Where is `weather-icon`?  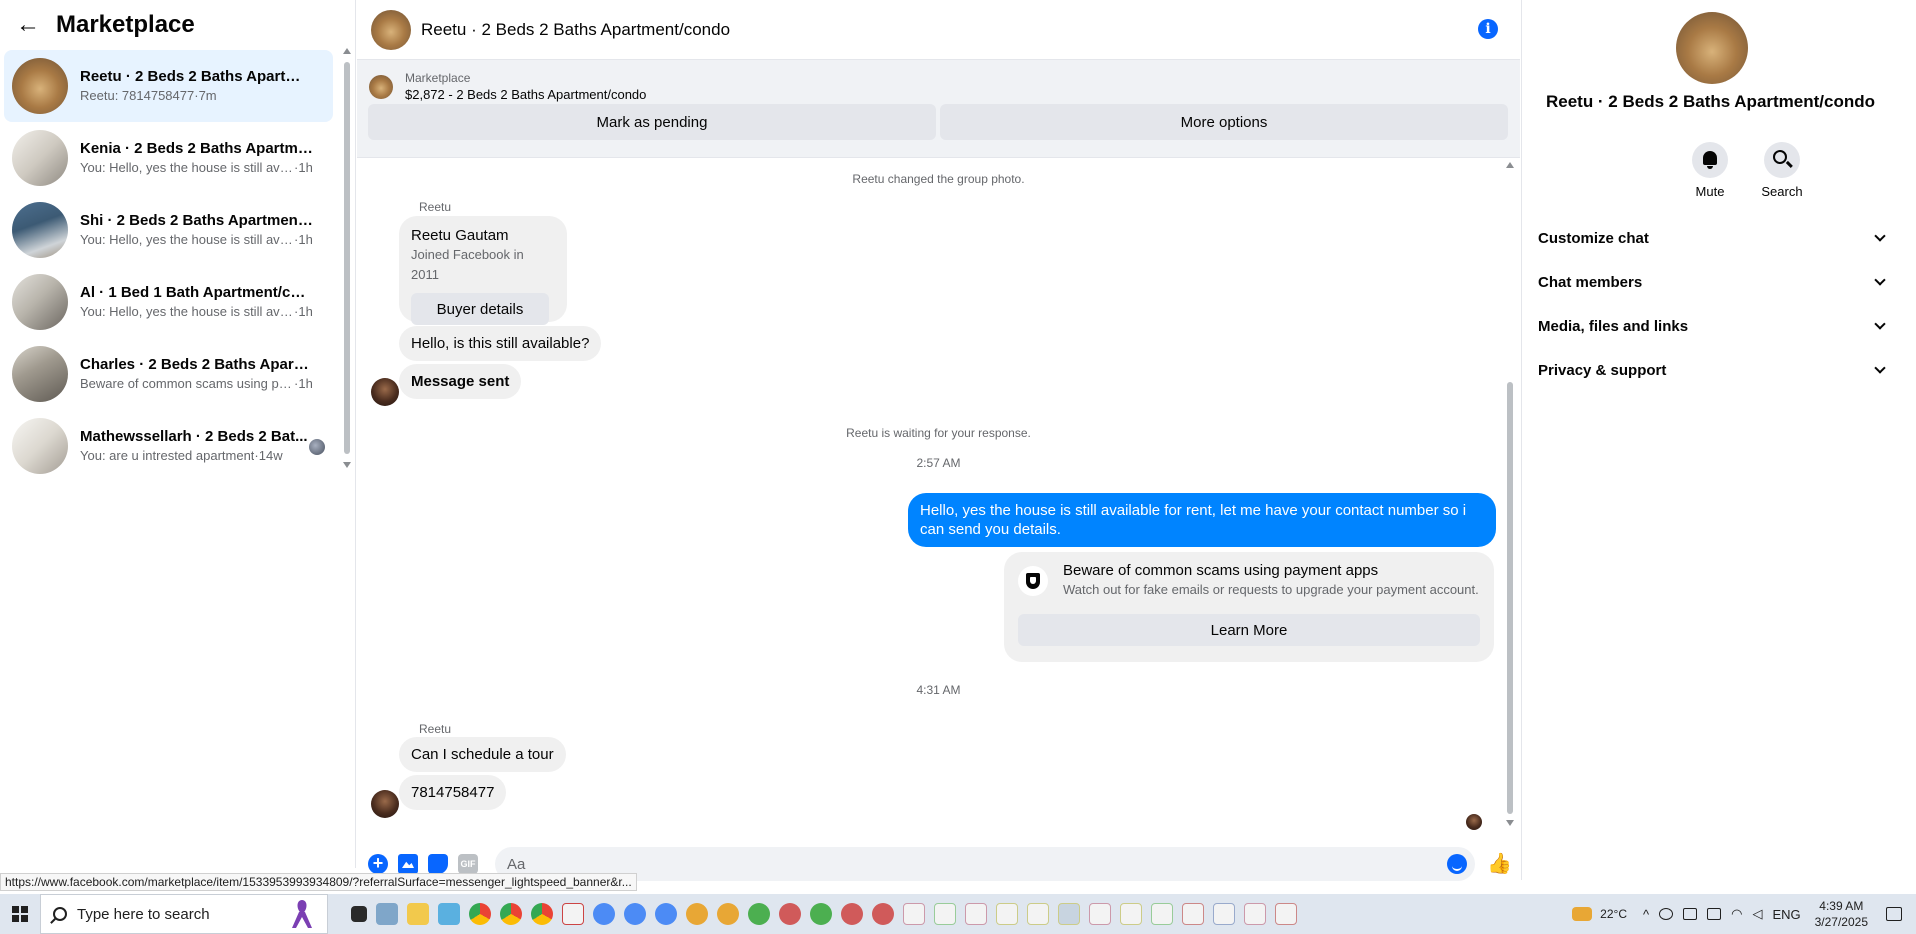
weather-icon is located at coordinates (1582, 914).